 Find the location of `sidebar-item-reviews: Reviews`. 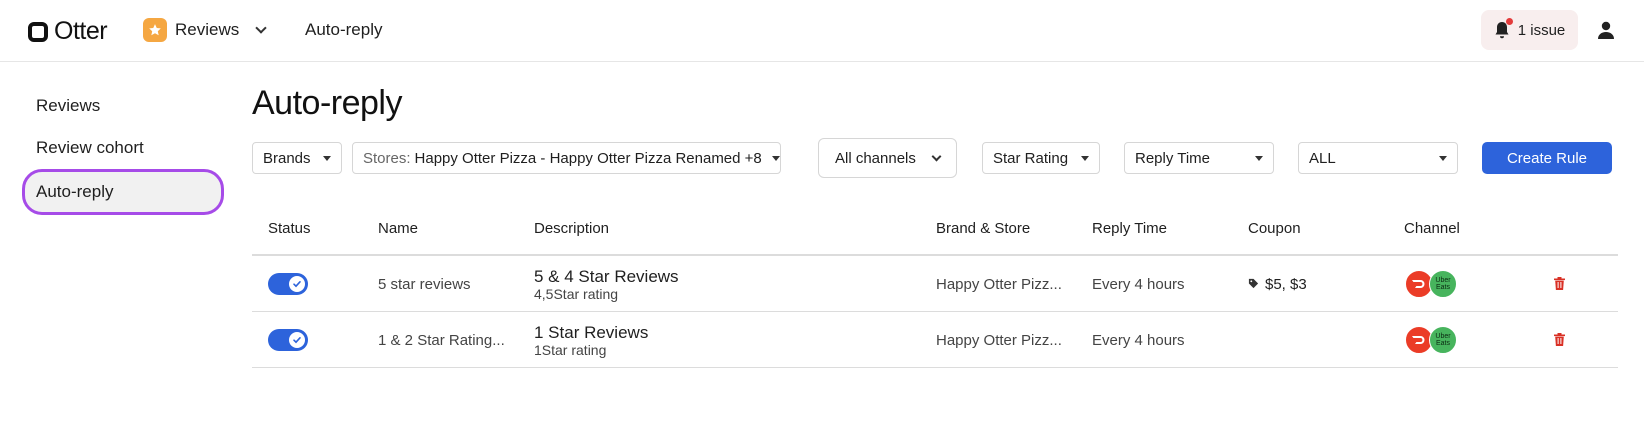

sidebar-item-reviews: Reviews is located at coordinates (123, 106).